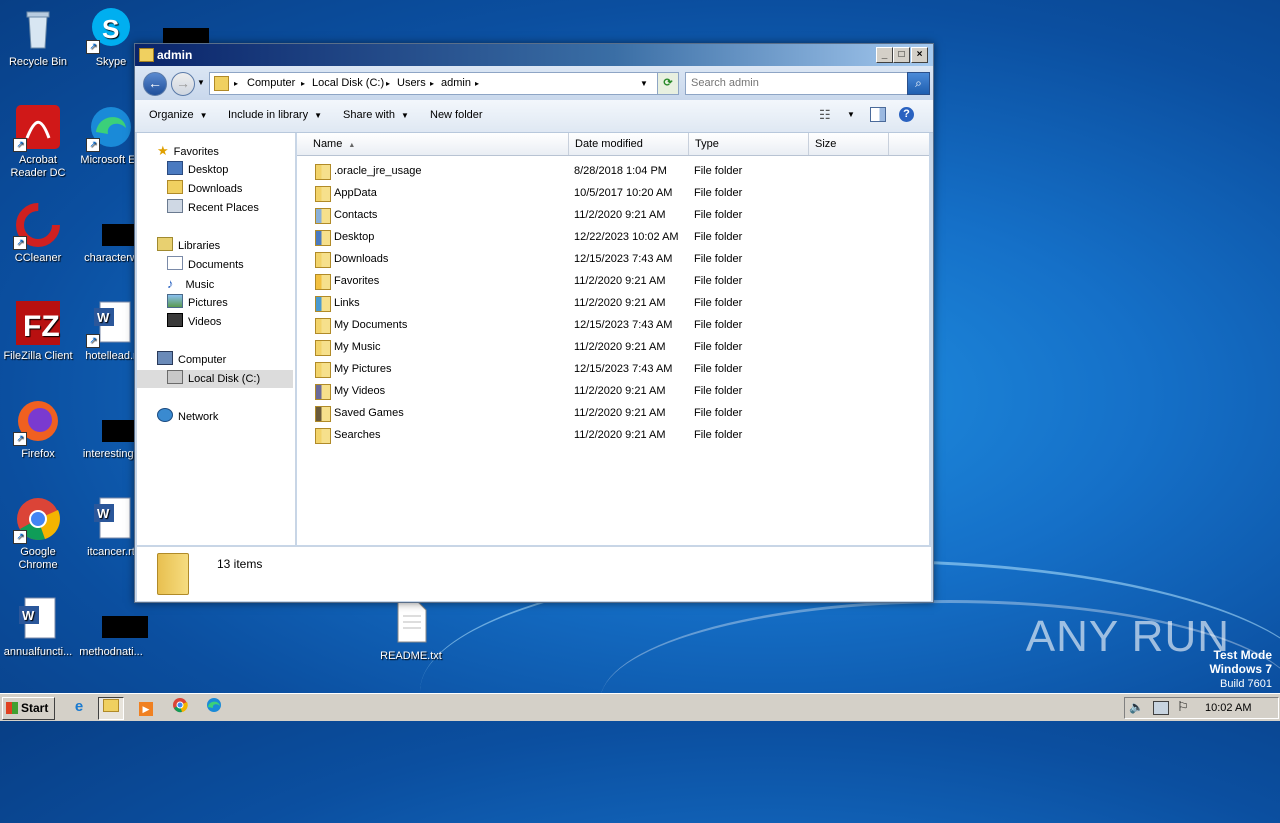 This screenshot has height=823, width=1280. I want to click on refresh-icon: ⟳, so click(668, 83).